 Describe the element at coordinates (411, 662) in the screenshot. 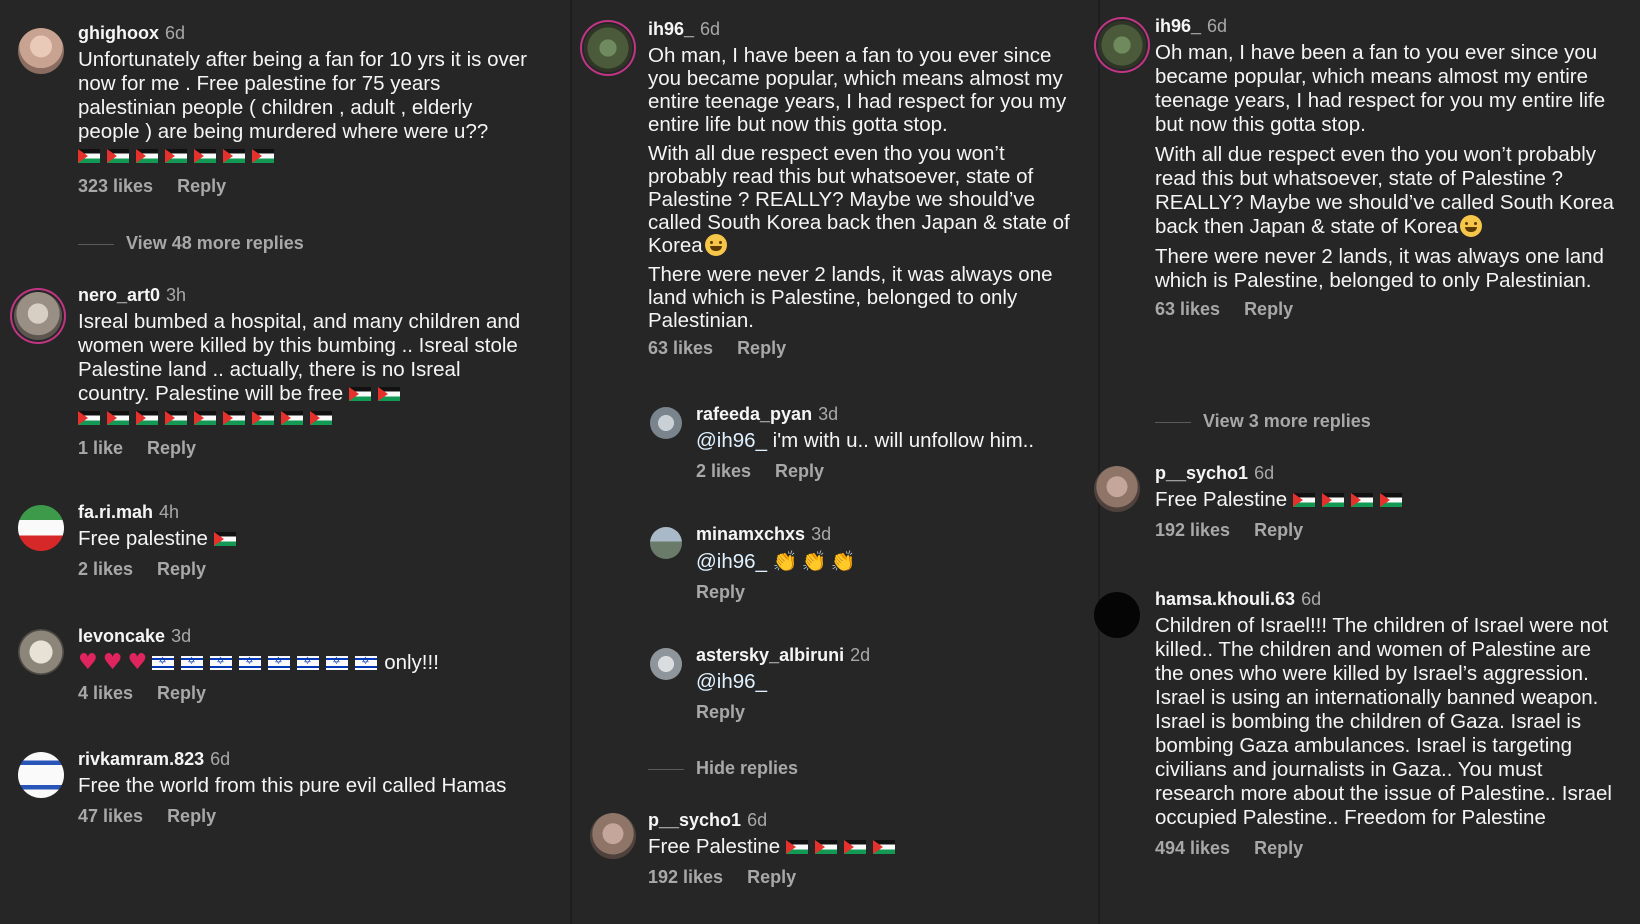

I see `comment-body: only!!!` at that location.